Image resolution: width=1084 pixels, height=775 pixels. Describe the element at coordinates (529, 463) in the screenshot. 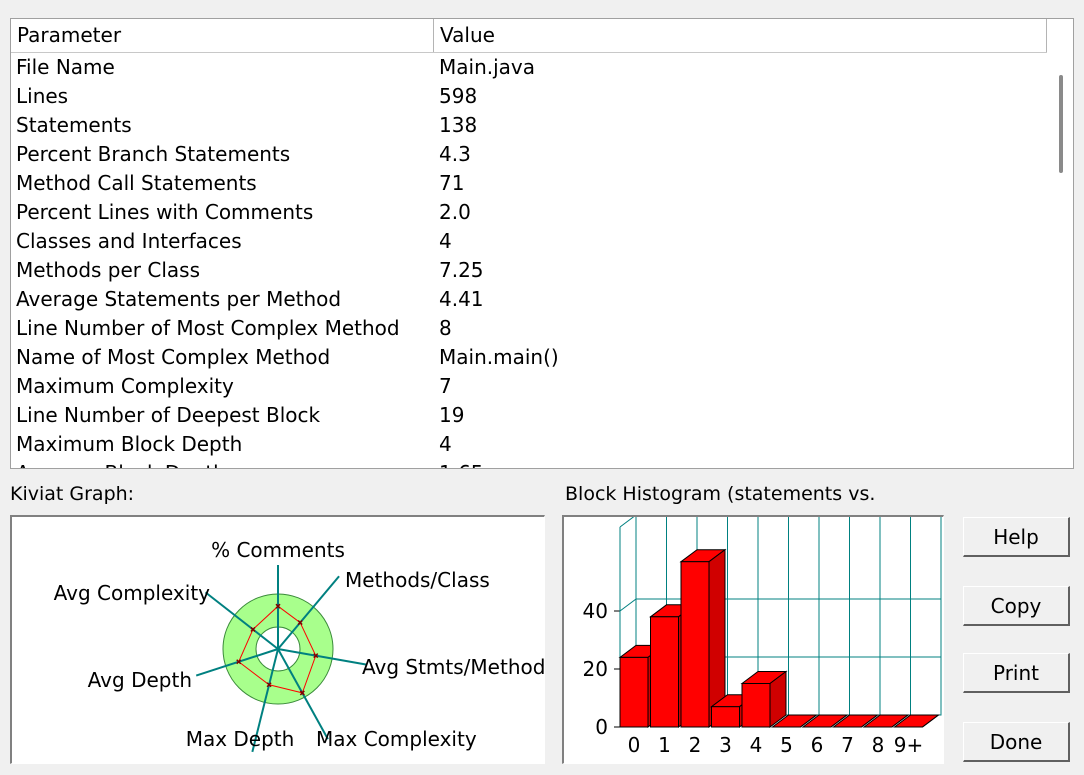

I see `table-row: Average Block Depth1.65` at that location.